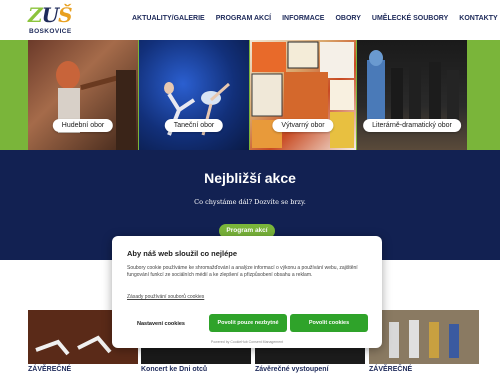  I want to click on logo-mark: ZUŠ, so click(50, 15).